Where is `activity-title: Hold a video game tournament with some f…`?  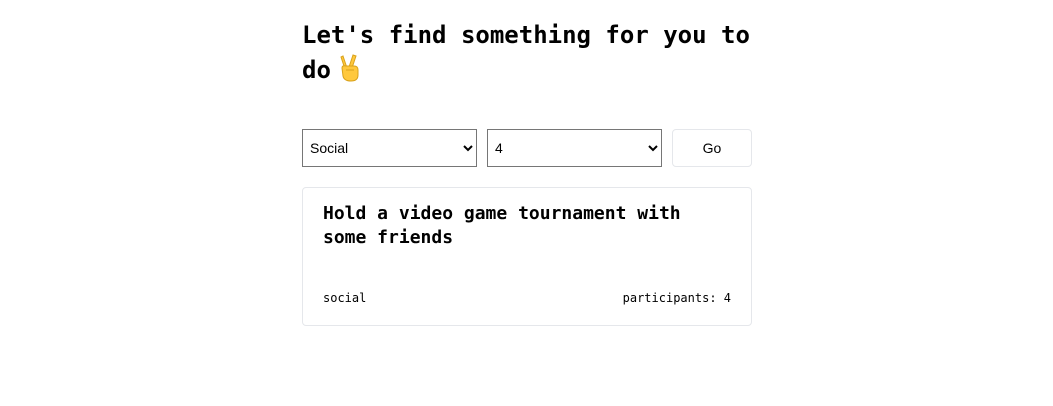
activity-title: Hold a video game tournament with some f… is located at coordinates (502, 225).